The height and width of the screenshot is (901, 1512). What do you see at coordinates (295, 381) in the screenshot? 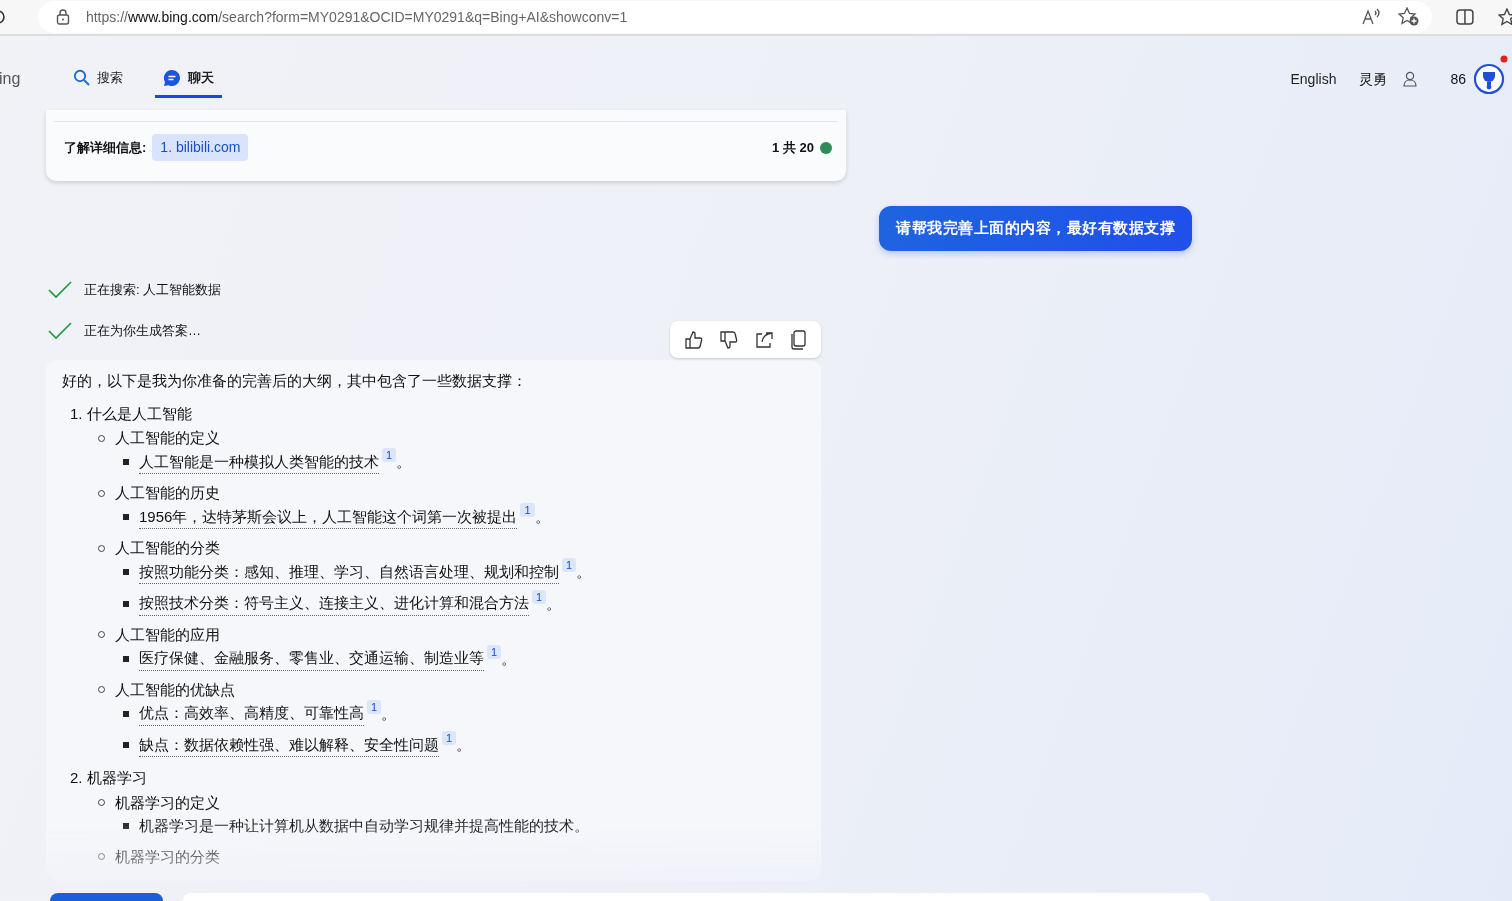
I see `answer-intro: 好的，以下是我为你准备的完善后的大纲，其中包含了一些数据支撑：` at bounding box center [295, 381].